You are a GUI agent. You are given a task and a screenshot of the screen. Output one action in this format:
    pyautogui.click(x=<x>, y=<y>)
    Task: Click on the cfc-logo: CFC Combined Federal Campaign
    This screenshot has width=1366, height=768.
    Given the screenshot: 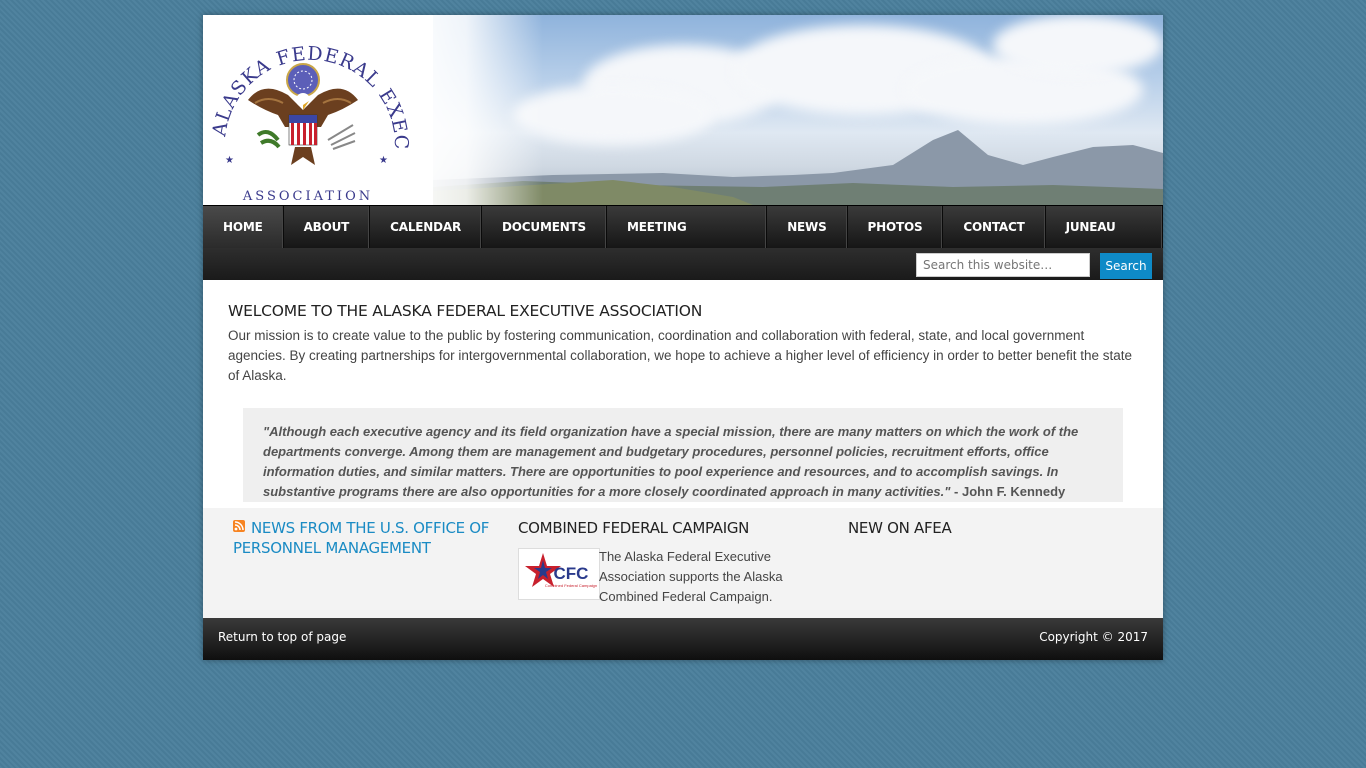 What is the action you would take?
    pyautogui.click(x=559, y=574)
    